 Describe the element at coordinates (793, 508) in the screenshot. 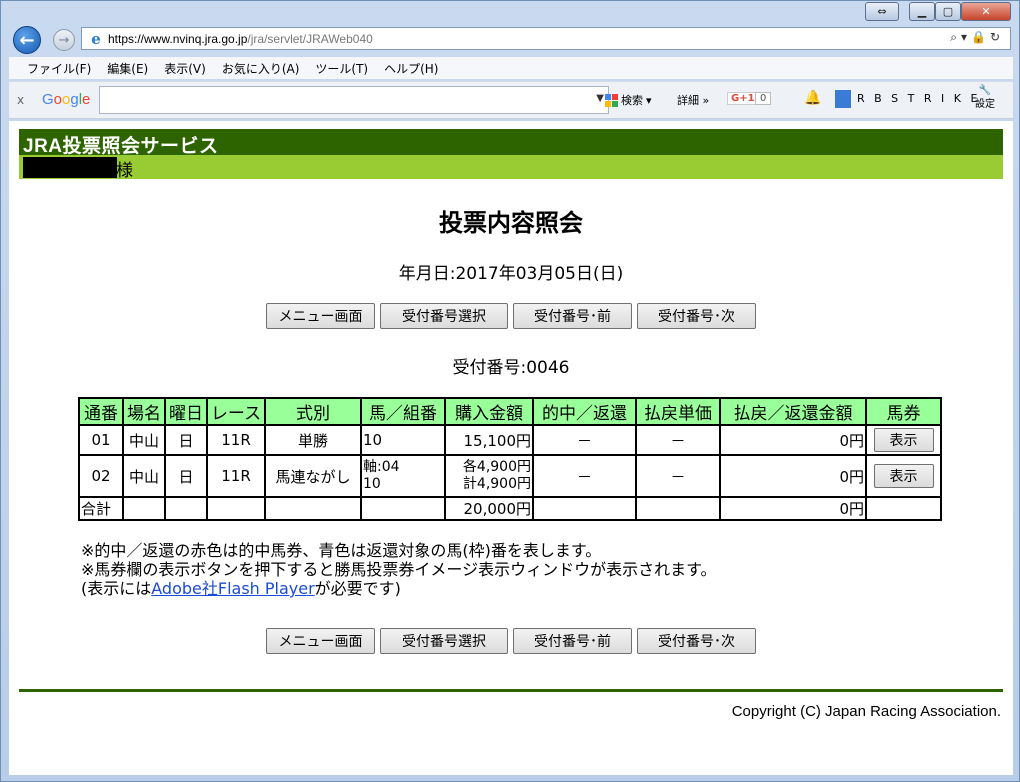

I see `cell-total-payout: 0円` at that location.